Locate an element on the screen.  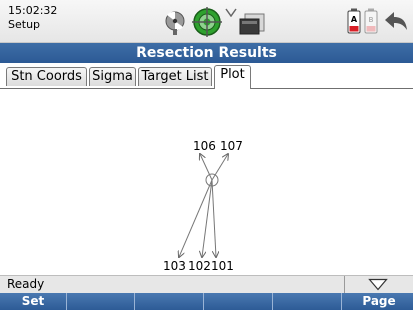
tab-target-list: Target List is located at coordinates (175, 76).